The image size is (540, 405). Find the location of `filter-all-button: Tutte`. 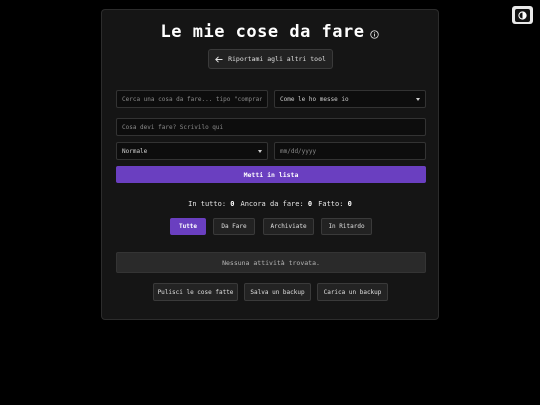

filter-all-button: Tutte is located at coordinates (188, 226).